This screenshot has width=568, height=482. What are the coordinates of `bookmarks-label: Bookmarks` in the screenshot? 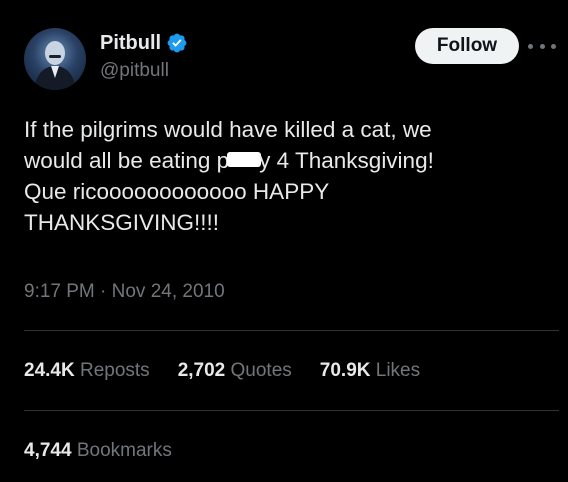 It's located at (124, 450).